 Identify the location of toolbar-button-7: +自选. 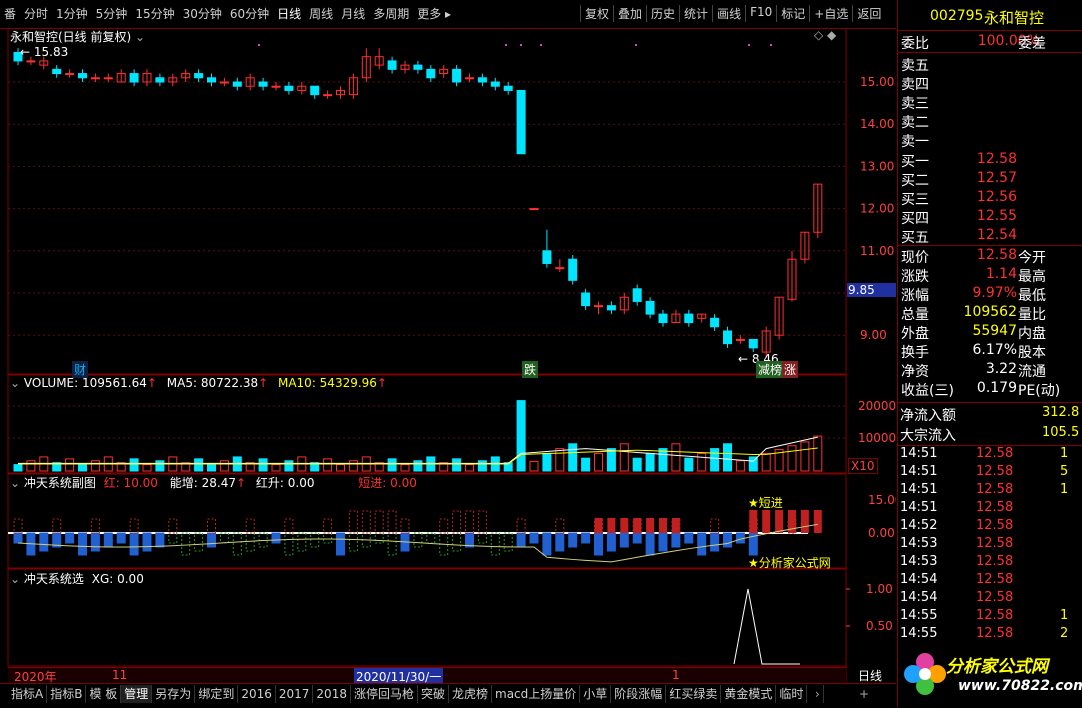
(830, 13).